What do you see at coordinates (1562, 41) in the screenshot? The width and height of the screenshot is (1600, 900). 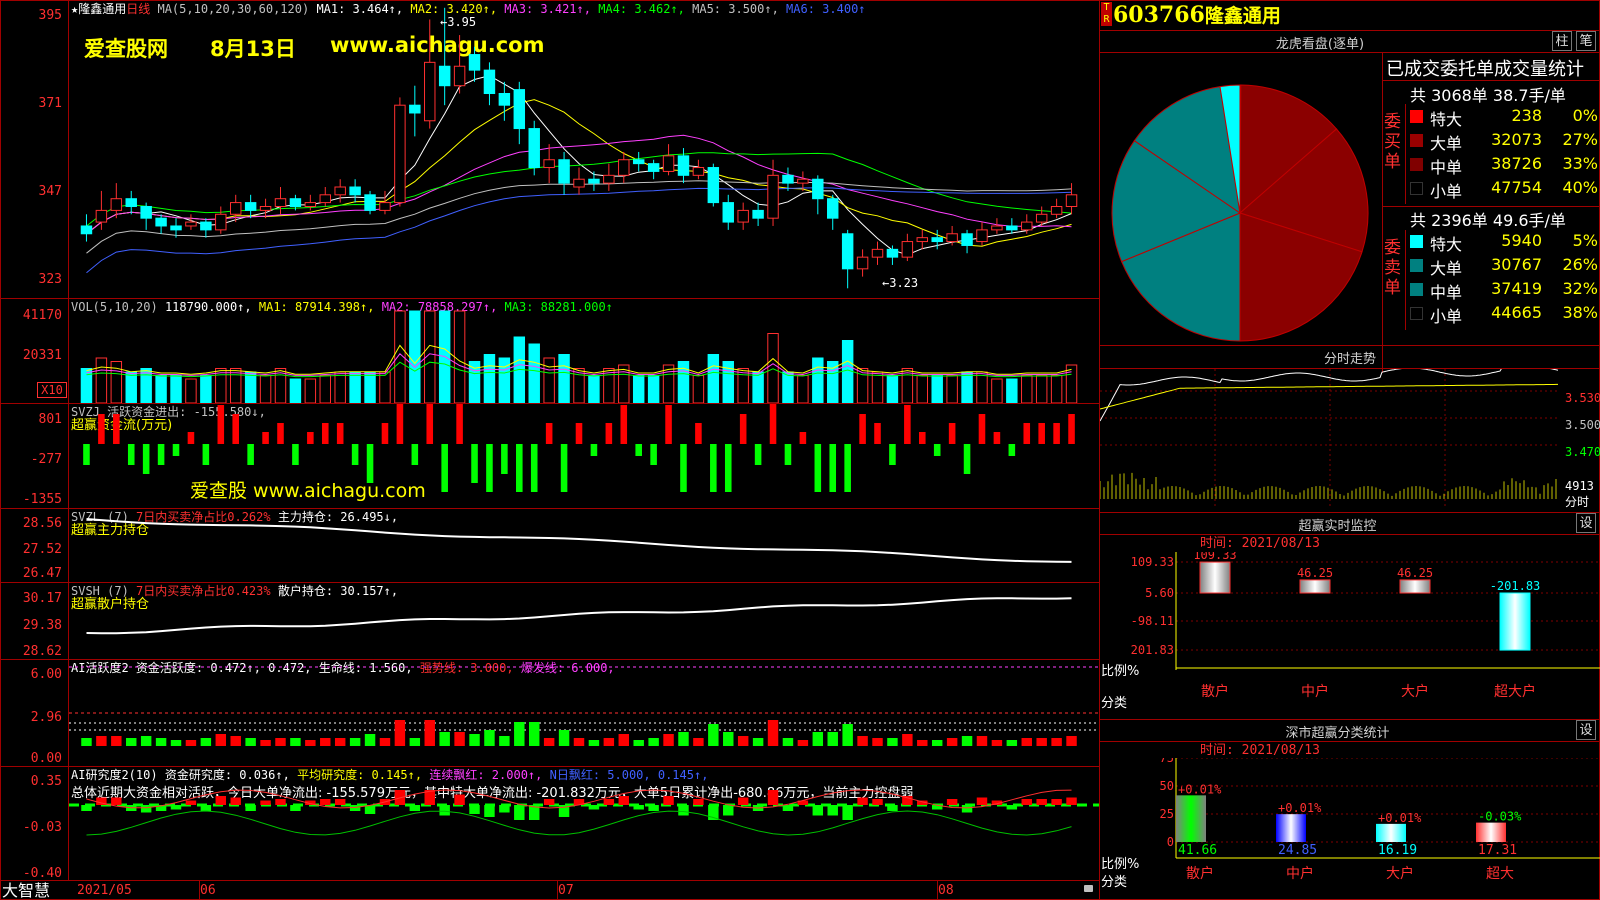 I see `bar-mode-button: 柱` at bounding box center [1562, 41].